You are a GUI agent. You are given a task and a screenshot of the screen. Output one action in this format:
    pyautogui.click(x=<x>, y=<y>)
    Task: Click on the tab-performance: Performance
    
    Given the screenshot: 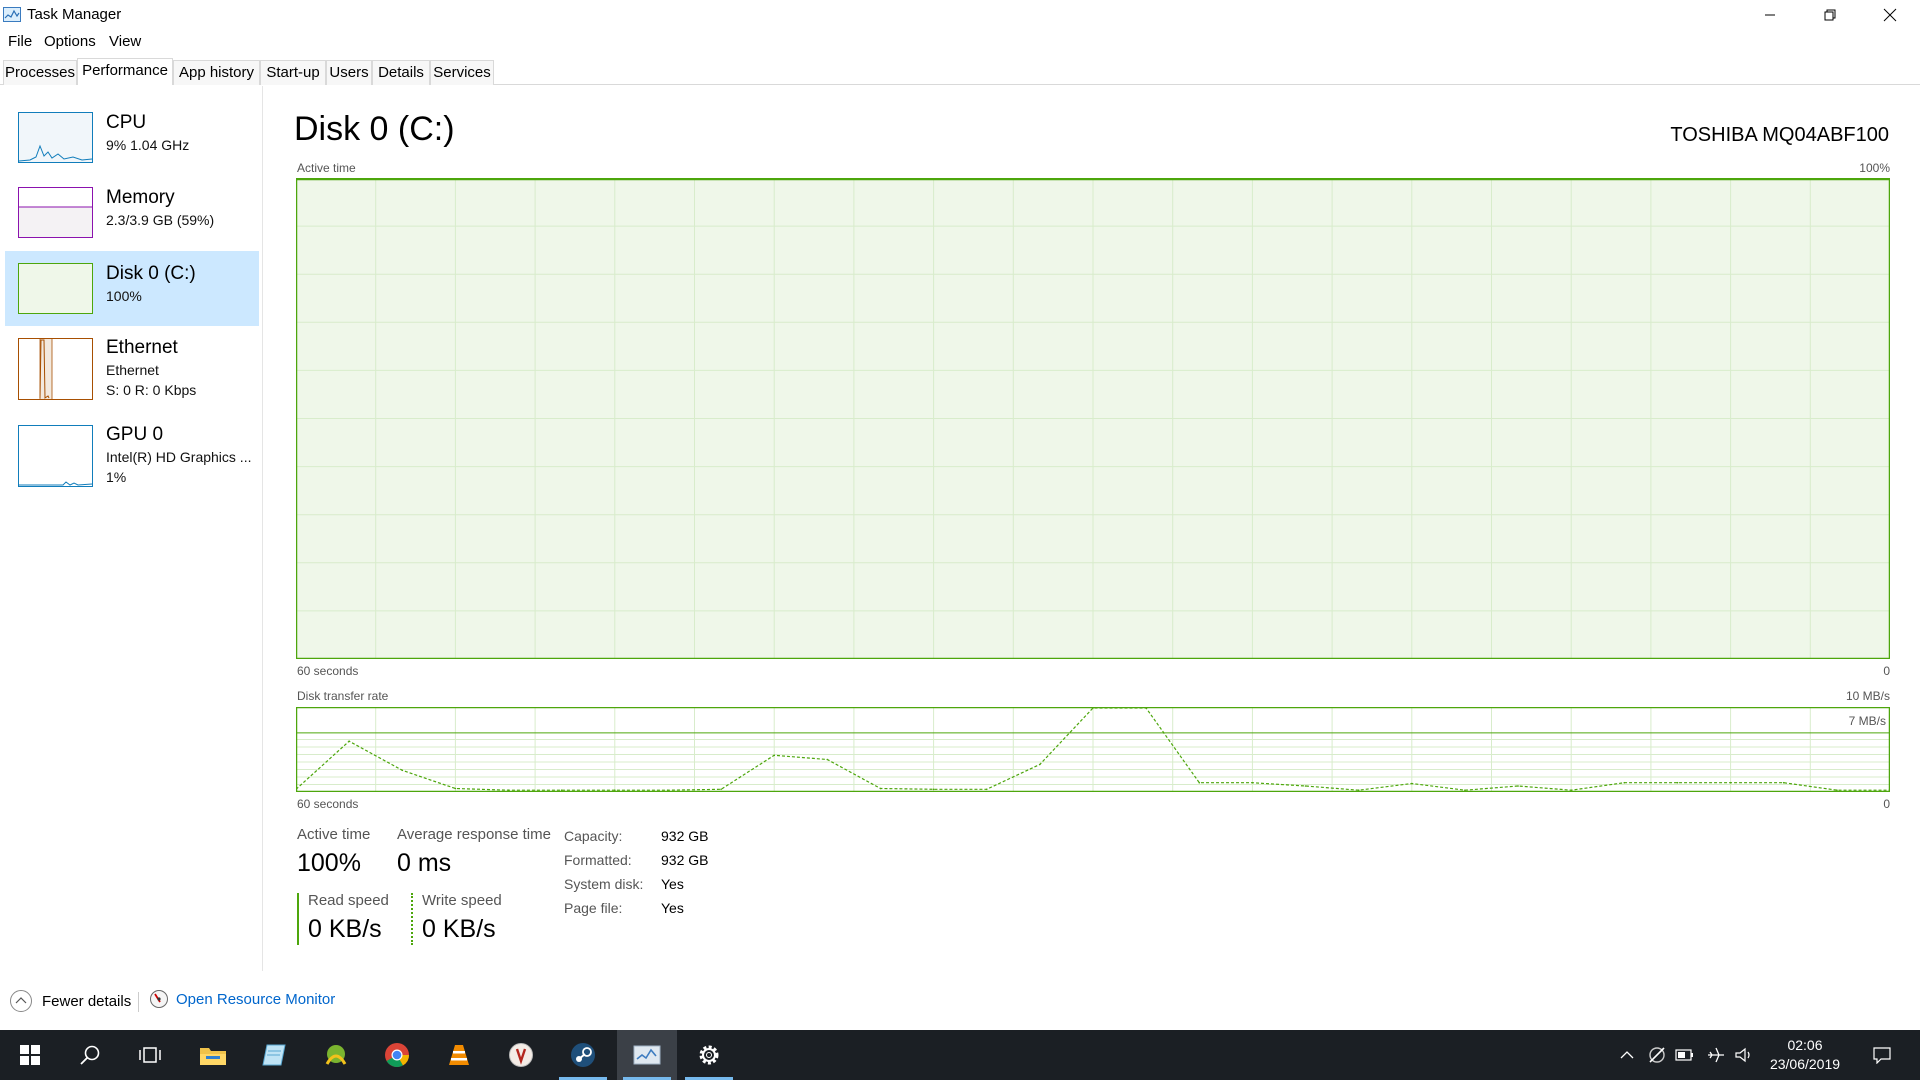 What is the action you would take?
    pyautogui.click(x=125, y=71)
    